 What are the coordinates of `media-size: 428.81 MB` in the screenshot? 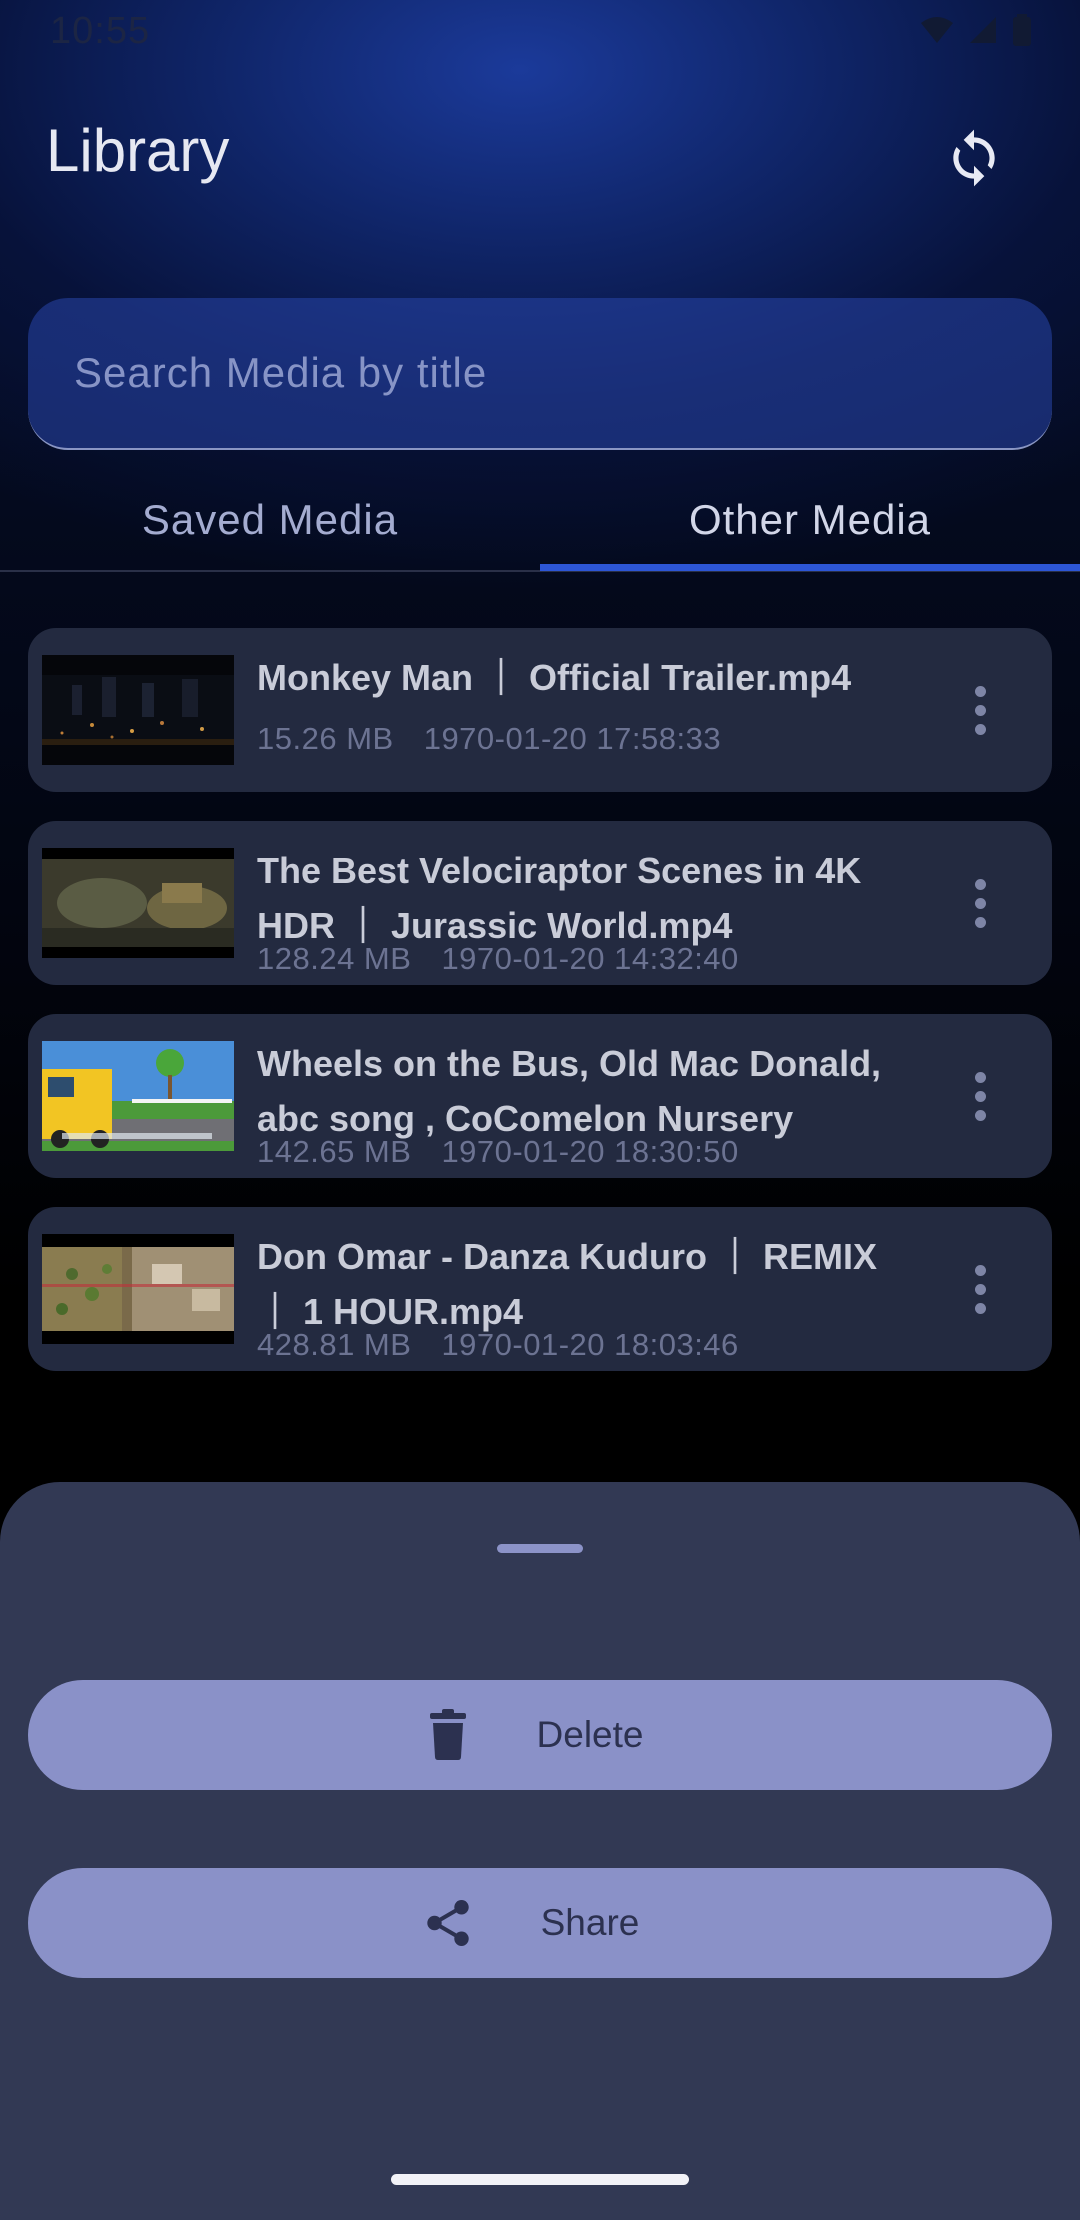 It's located at (334, 1344).